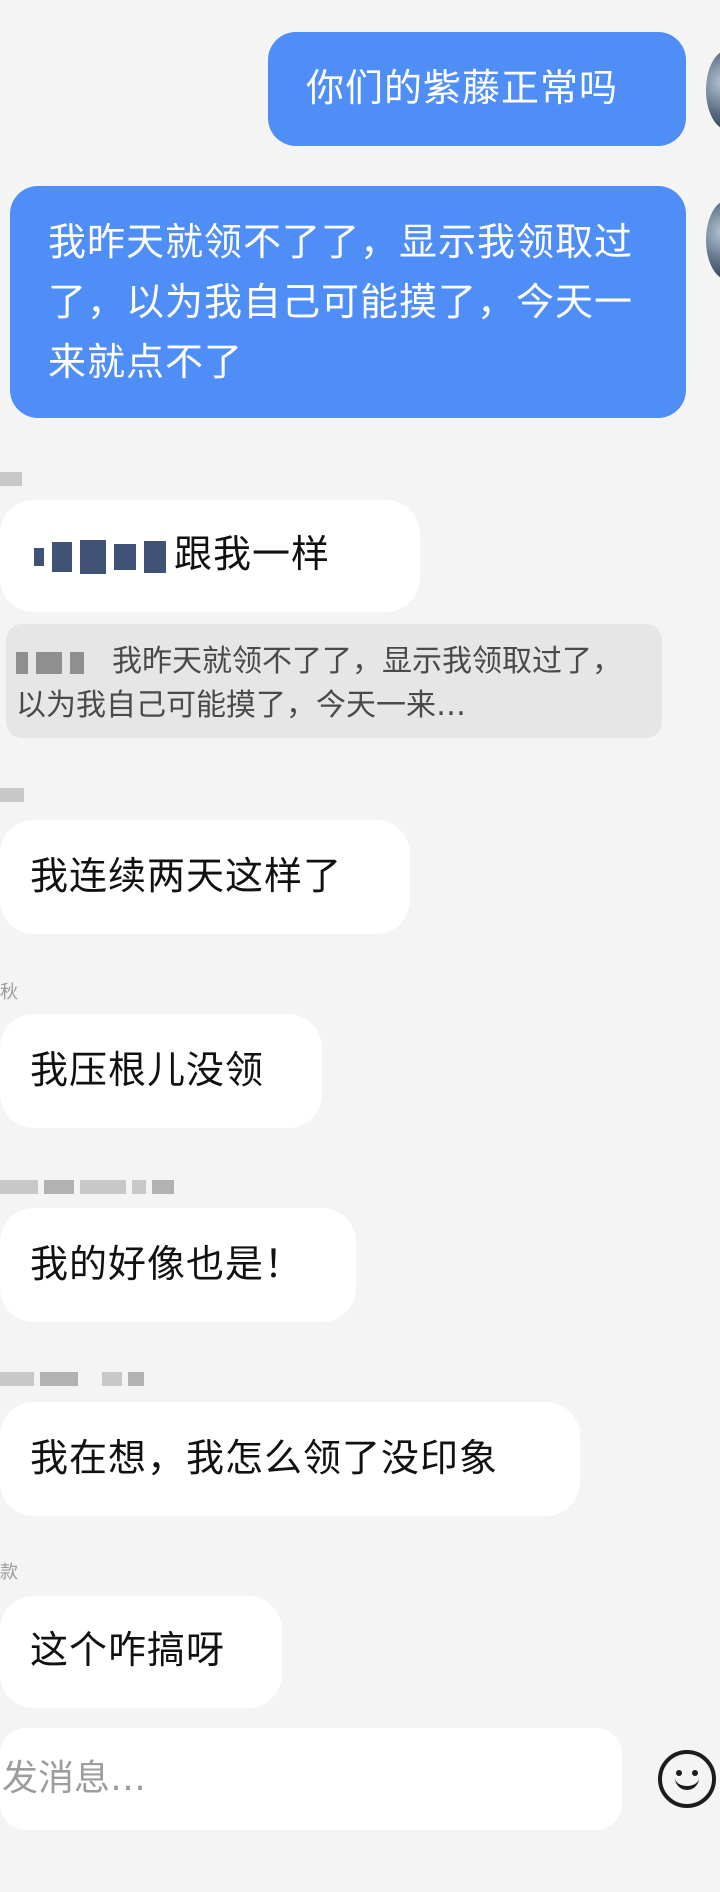 The height and width of the screenshot is (1892, 720). I want to click on message-text: 我连续两天这样了, so click(186, 876).